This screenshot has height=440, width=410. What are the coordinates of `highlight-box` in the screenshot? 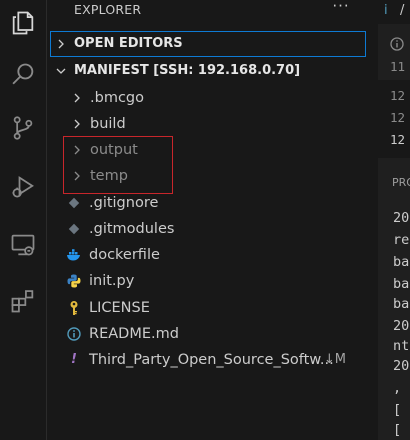 It's located at (118, 165).